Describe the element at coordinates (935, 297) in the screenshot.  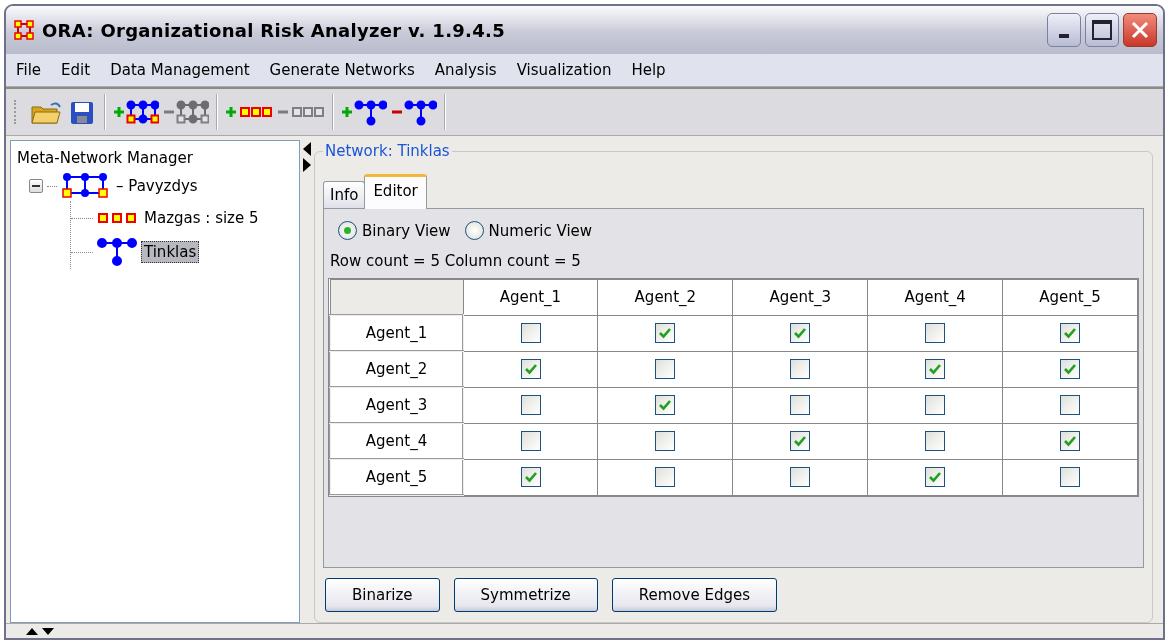
I see `column-header: Agent_4` at that location.